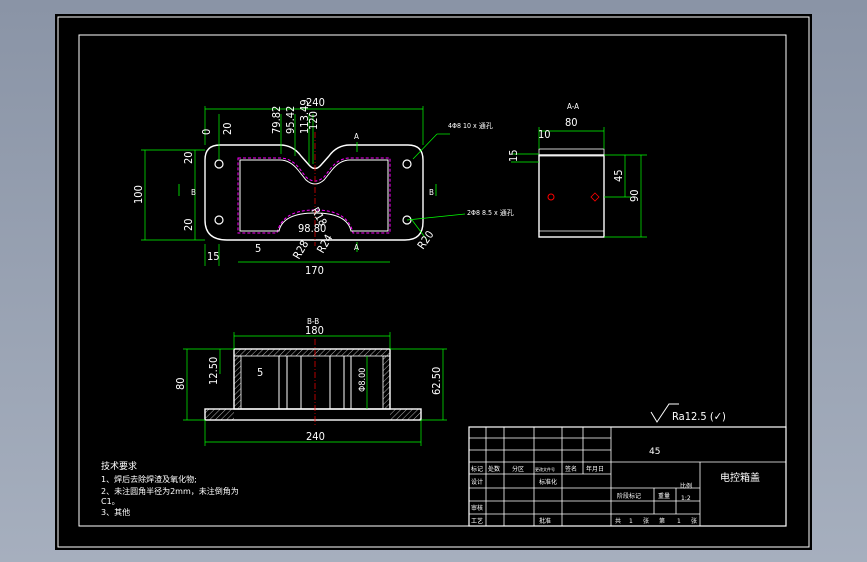 The height and width of the screenshot is (562, 867). What do you see at coordinates (618, 175) in the screenshot?
I see `dim-aa-45: 45` at bounding box center [618, 175].